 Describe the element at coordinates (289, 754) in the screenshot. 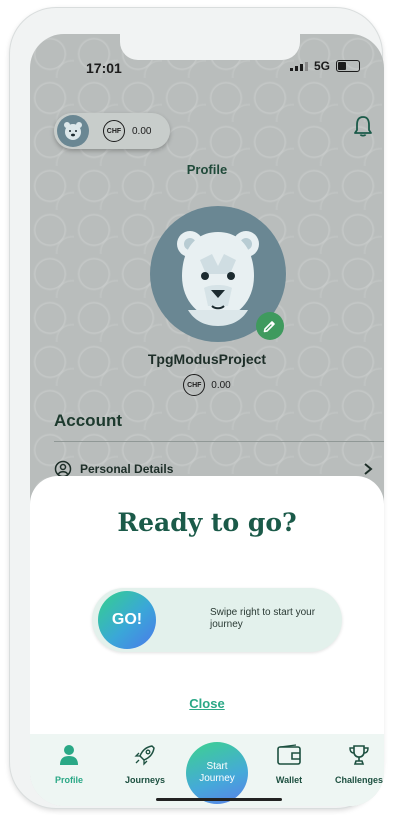

I see `wallet-icon` at that location.